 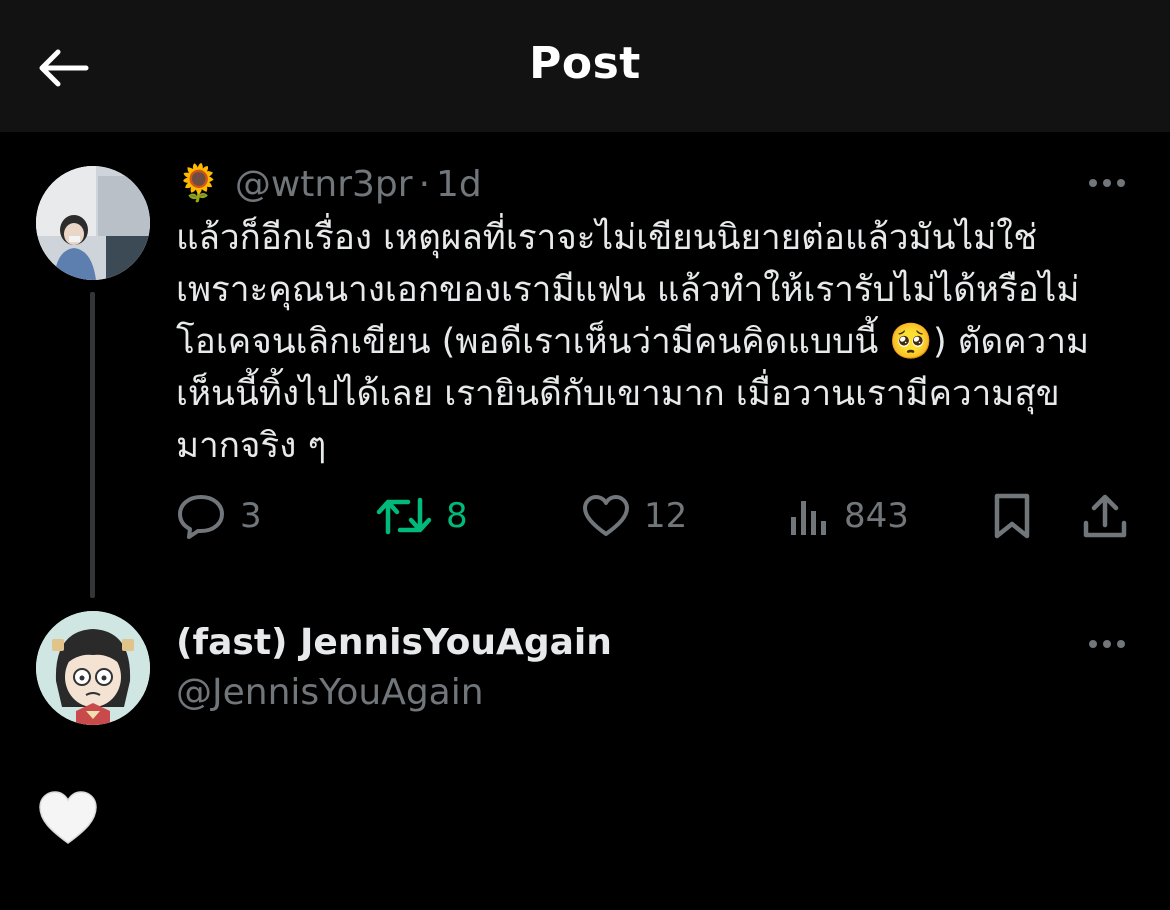 I want to click on reply-handle: @JennisYouAgain, so click(x=330, y=692).